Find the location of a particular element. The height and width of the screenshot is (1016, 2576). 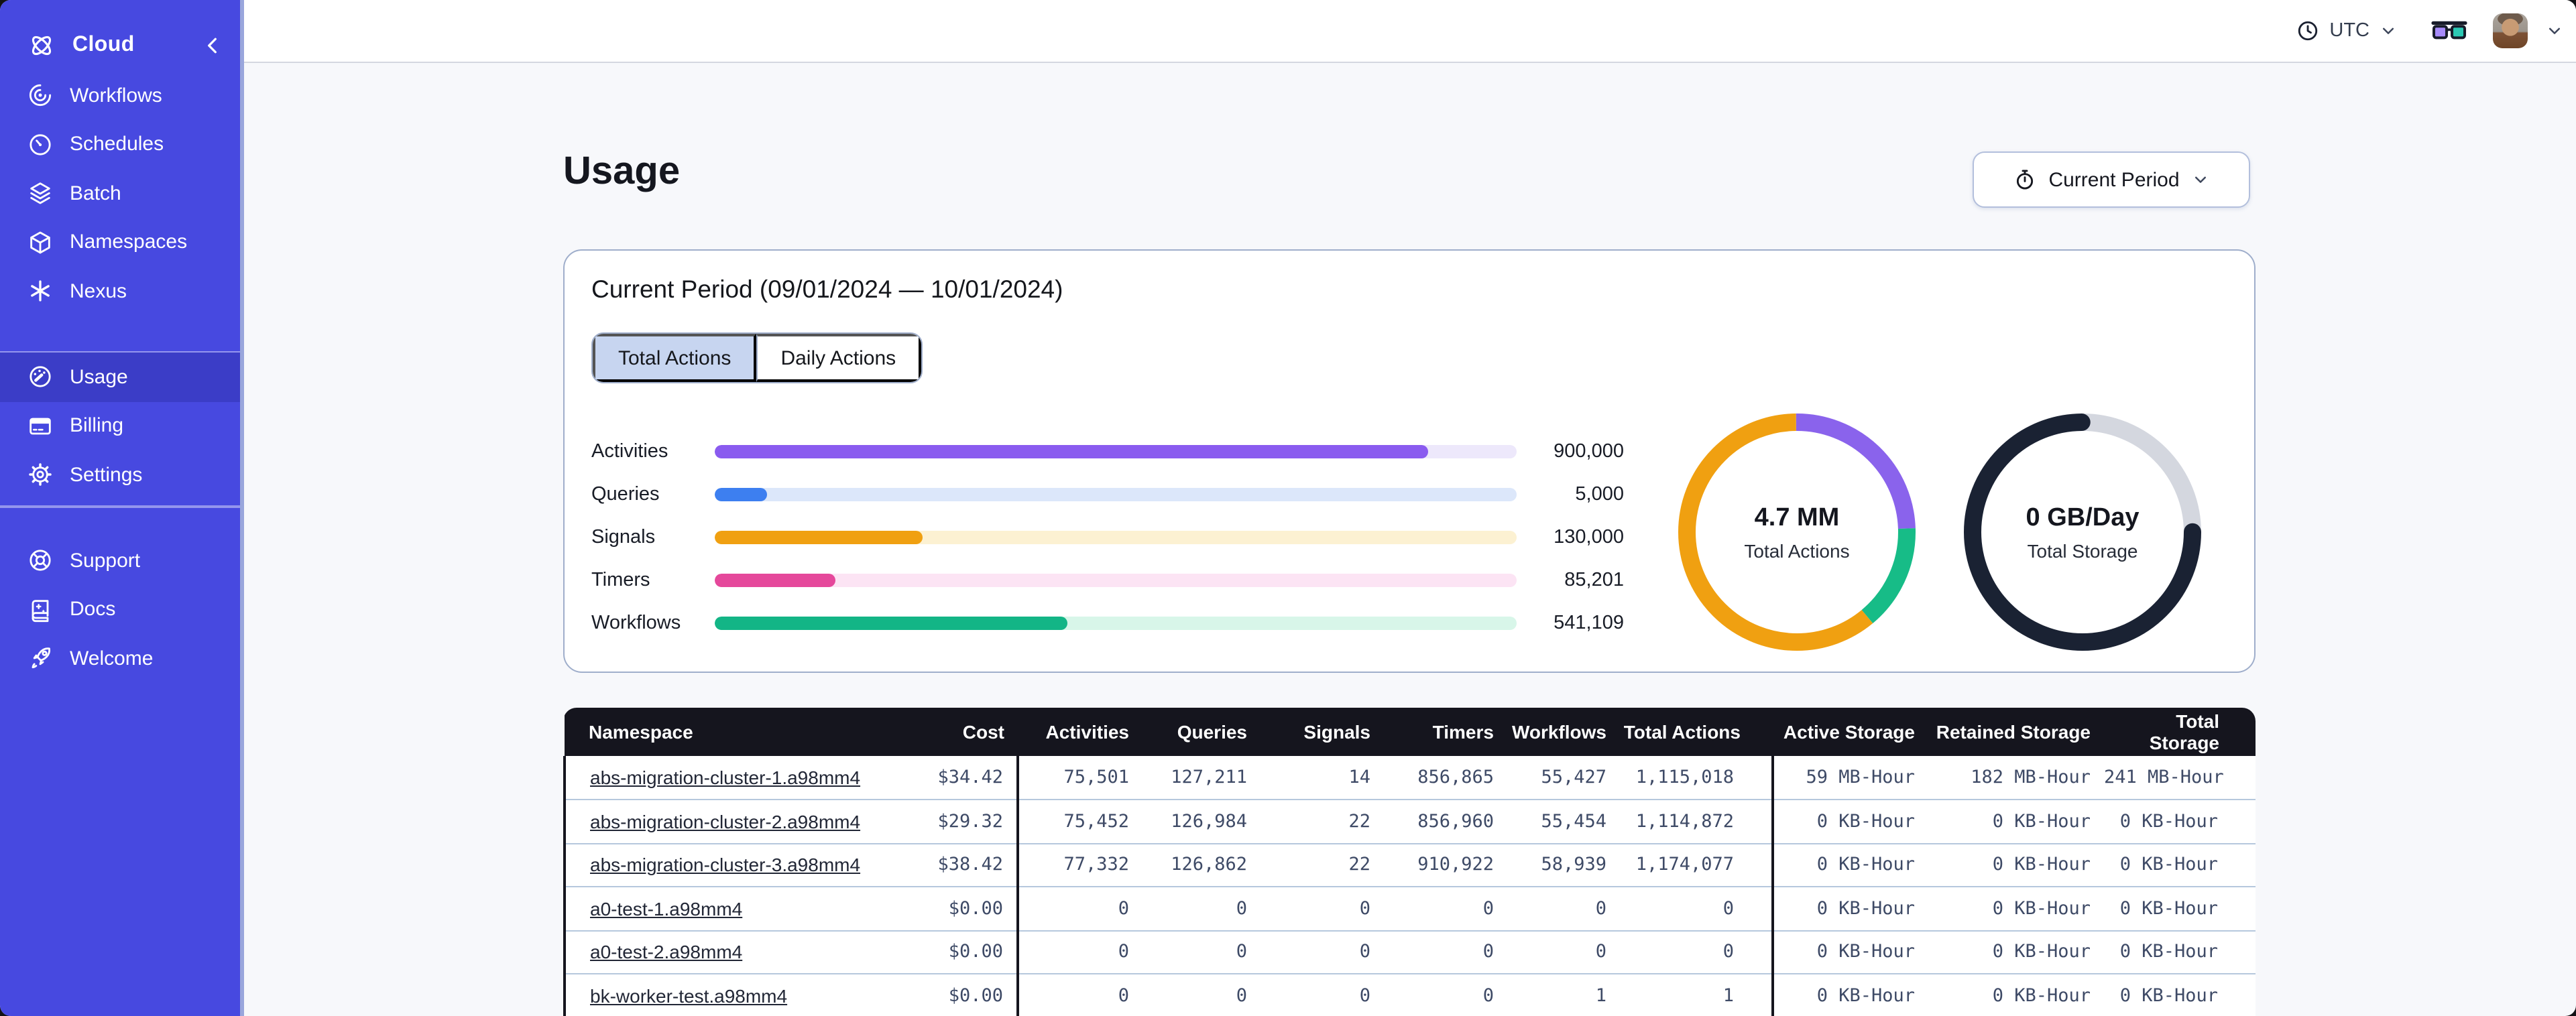

namespaces-icon is located at coordinates (40, 242).